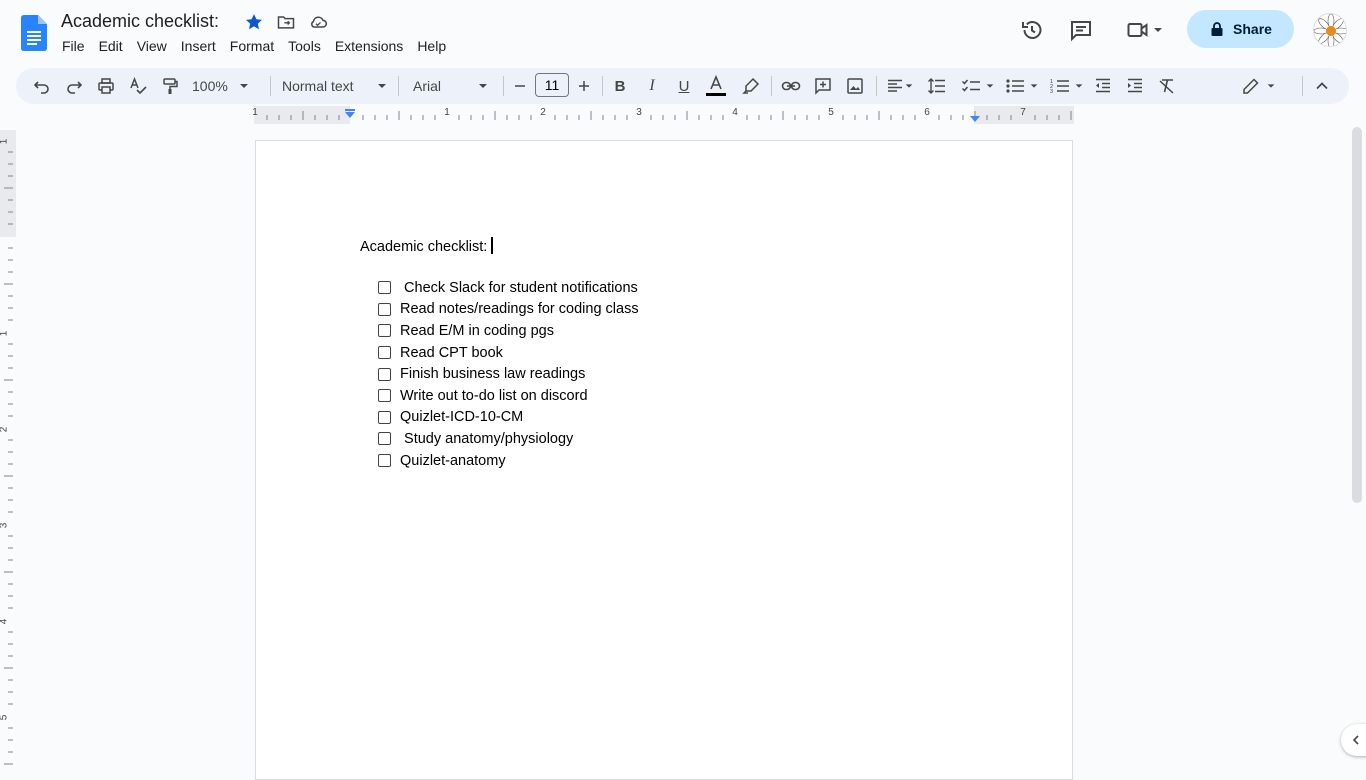  What do you see at coordinates (1322, 86) in the screenshot?
I see `hide-menus-button` at bounding box center [1322, 86].